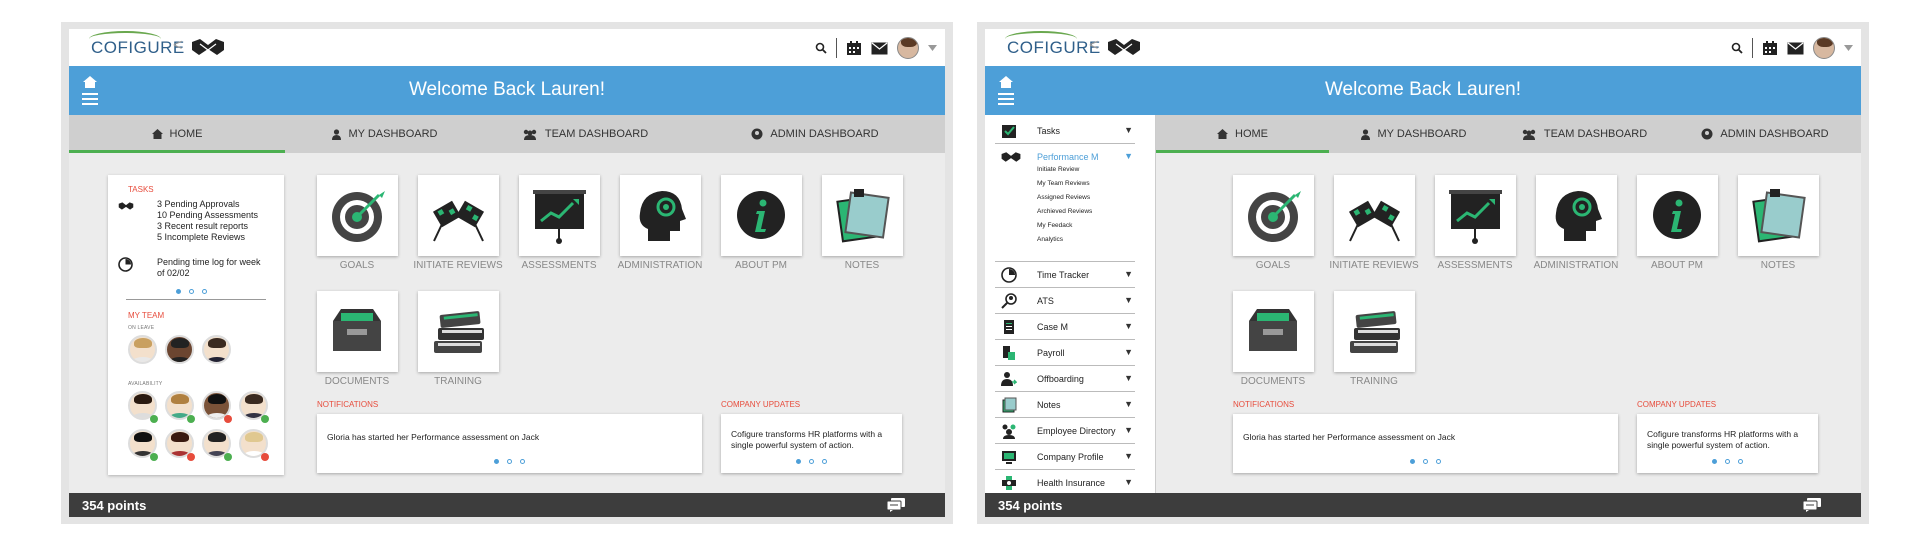 Image resolution: width=1920 pixels, height=554 pixels. What do you see at coordinates (1063, 197) in the screenshot?
I see `sub-assigned-reviews: Assigned Reviews` at bounding box center [1063, 197].